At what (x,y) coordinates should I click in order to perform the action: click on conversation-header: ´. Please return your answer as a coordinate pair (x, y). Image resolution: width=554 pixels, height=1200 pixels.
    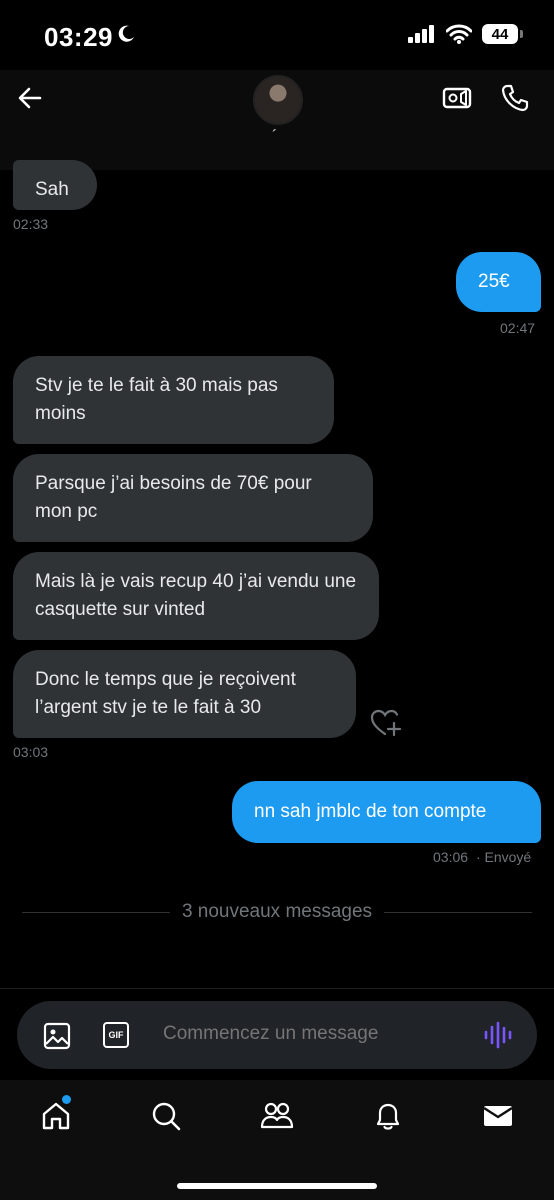
    Looking at the image, I should click on (277, 120).